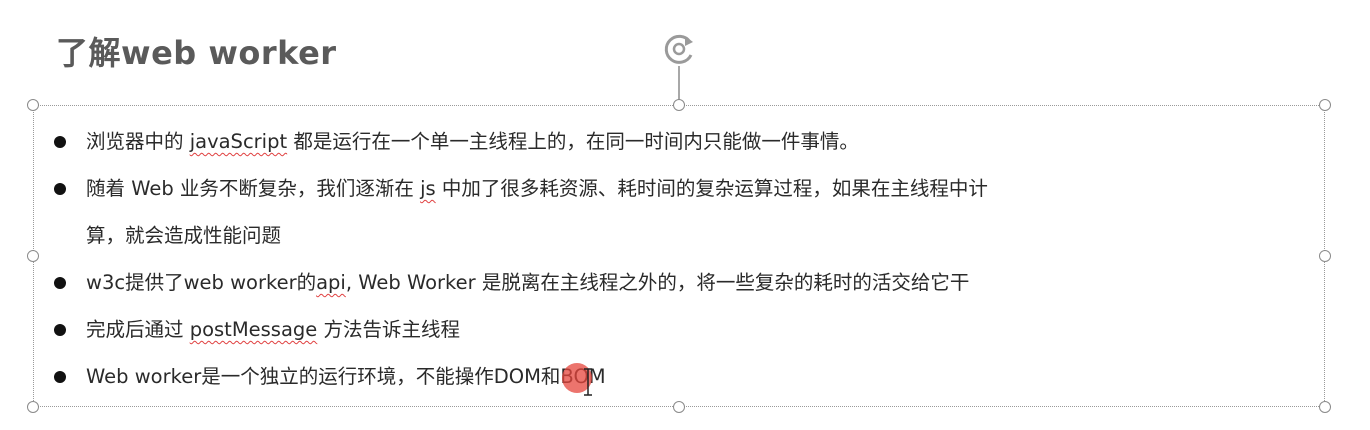  Describe the element at coordinates (201, 282) in the screenshot. I see `bullet-text: w3c提供了web worker的` at that location.